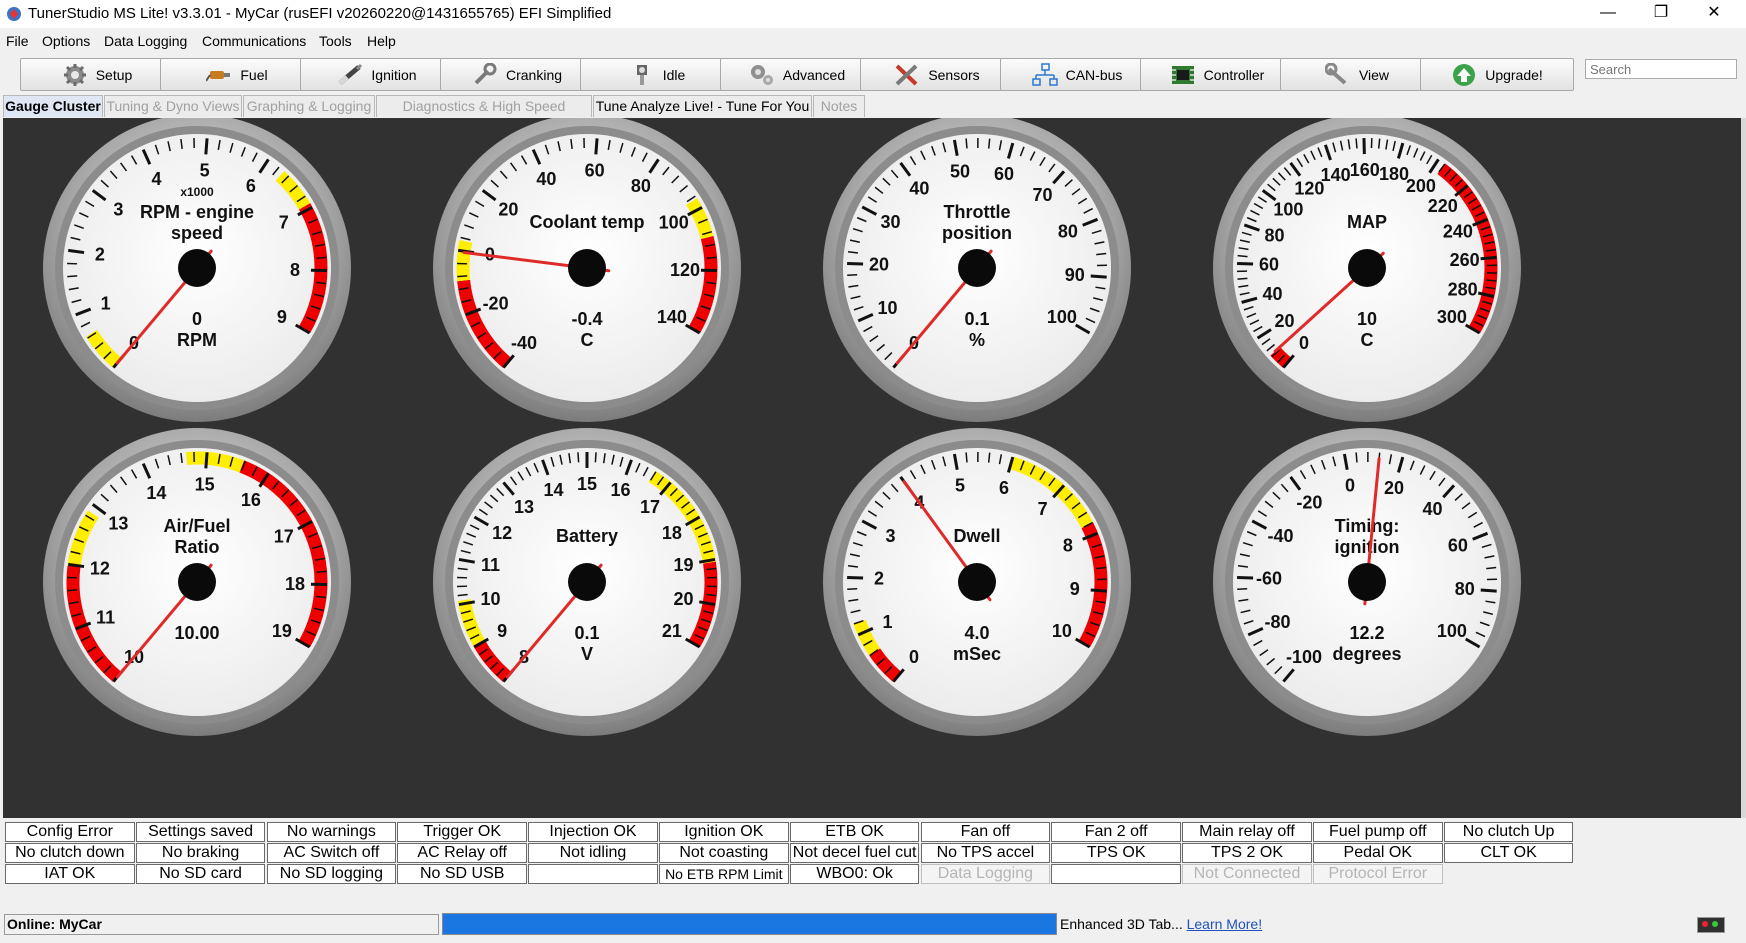  What do you see at coordinates (960, 485) in the screenshot?
I see `gauge-tick-label: 5` at bounding box center [960, 485].